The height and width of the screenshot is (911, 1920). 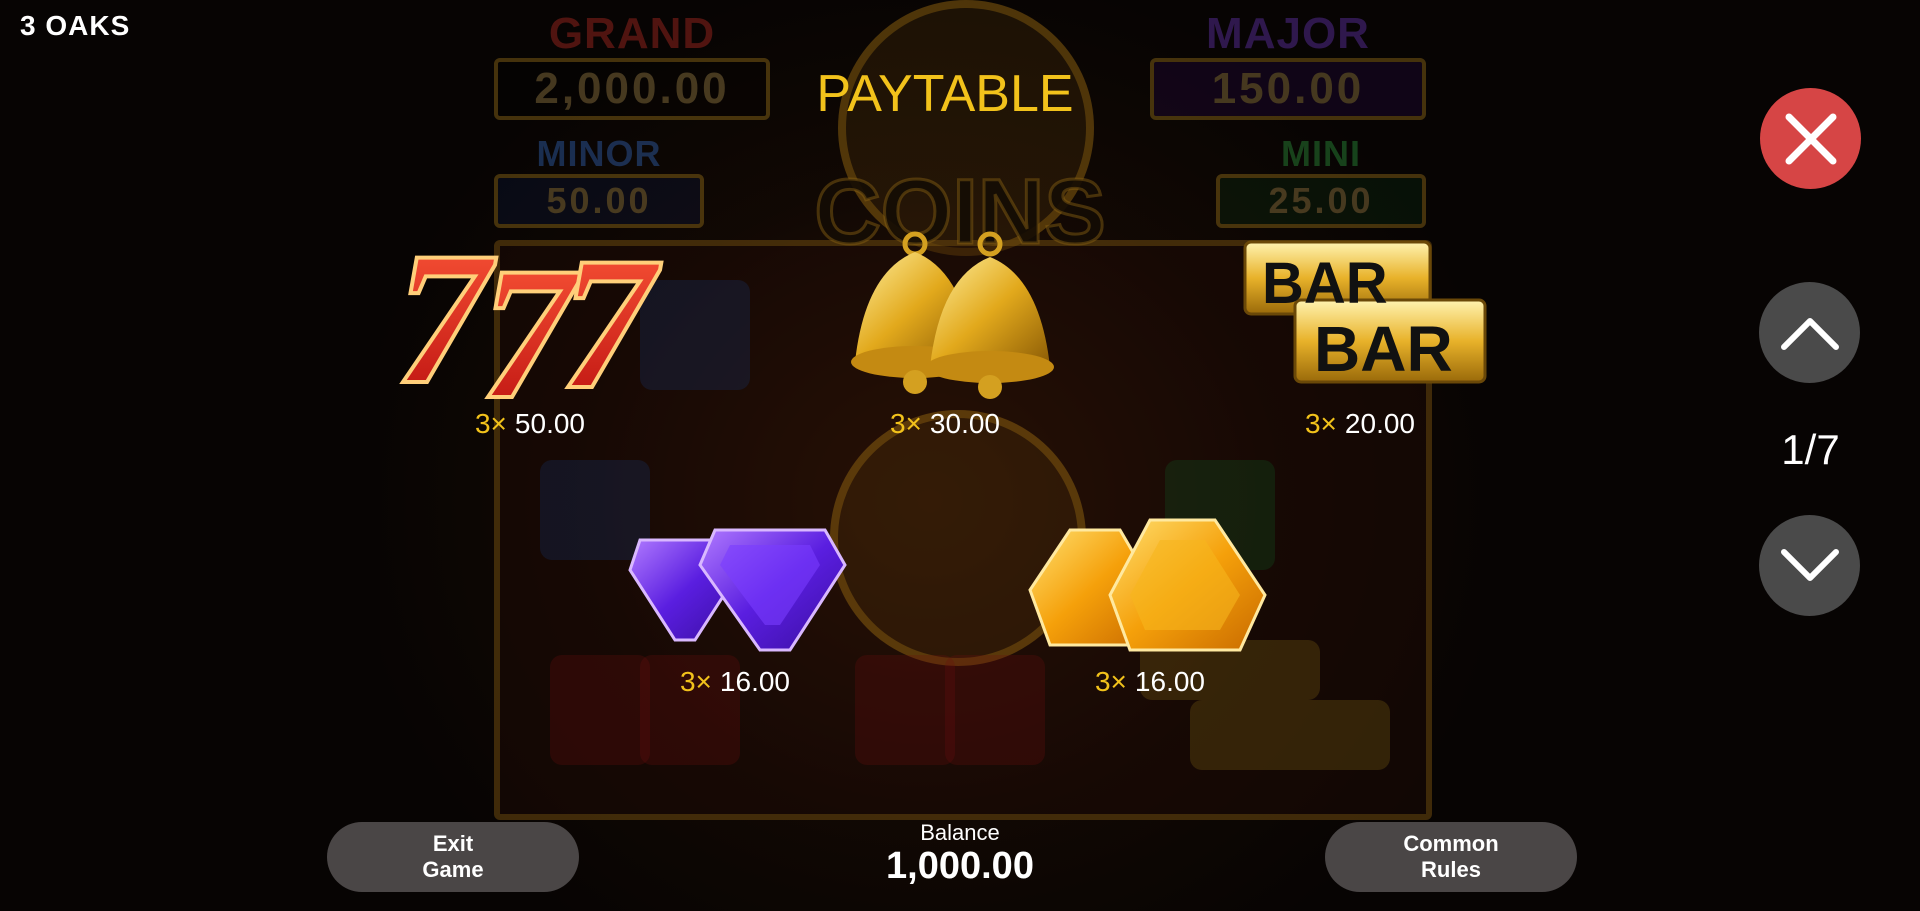 I want to click on payout-value: 50.00, so click(x=549, y=423).